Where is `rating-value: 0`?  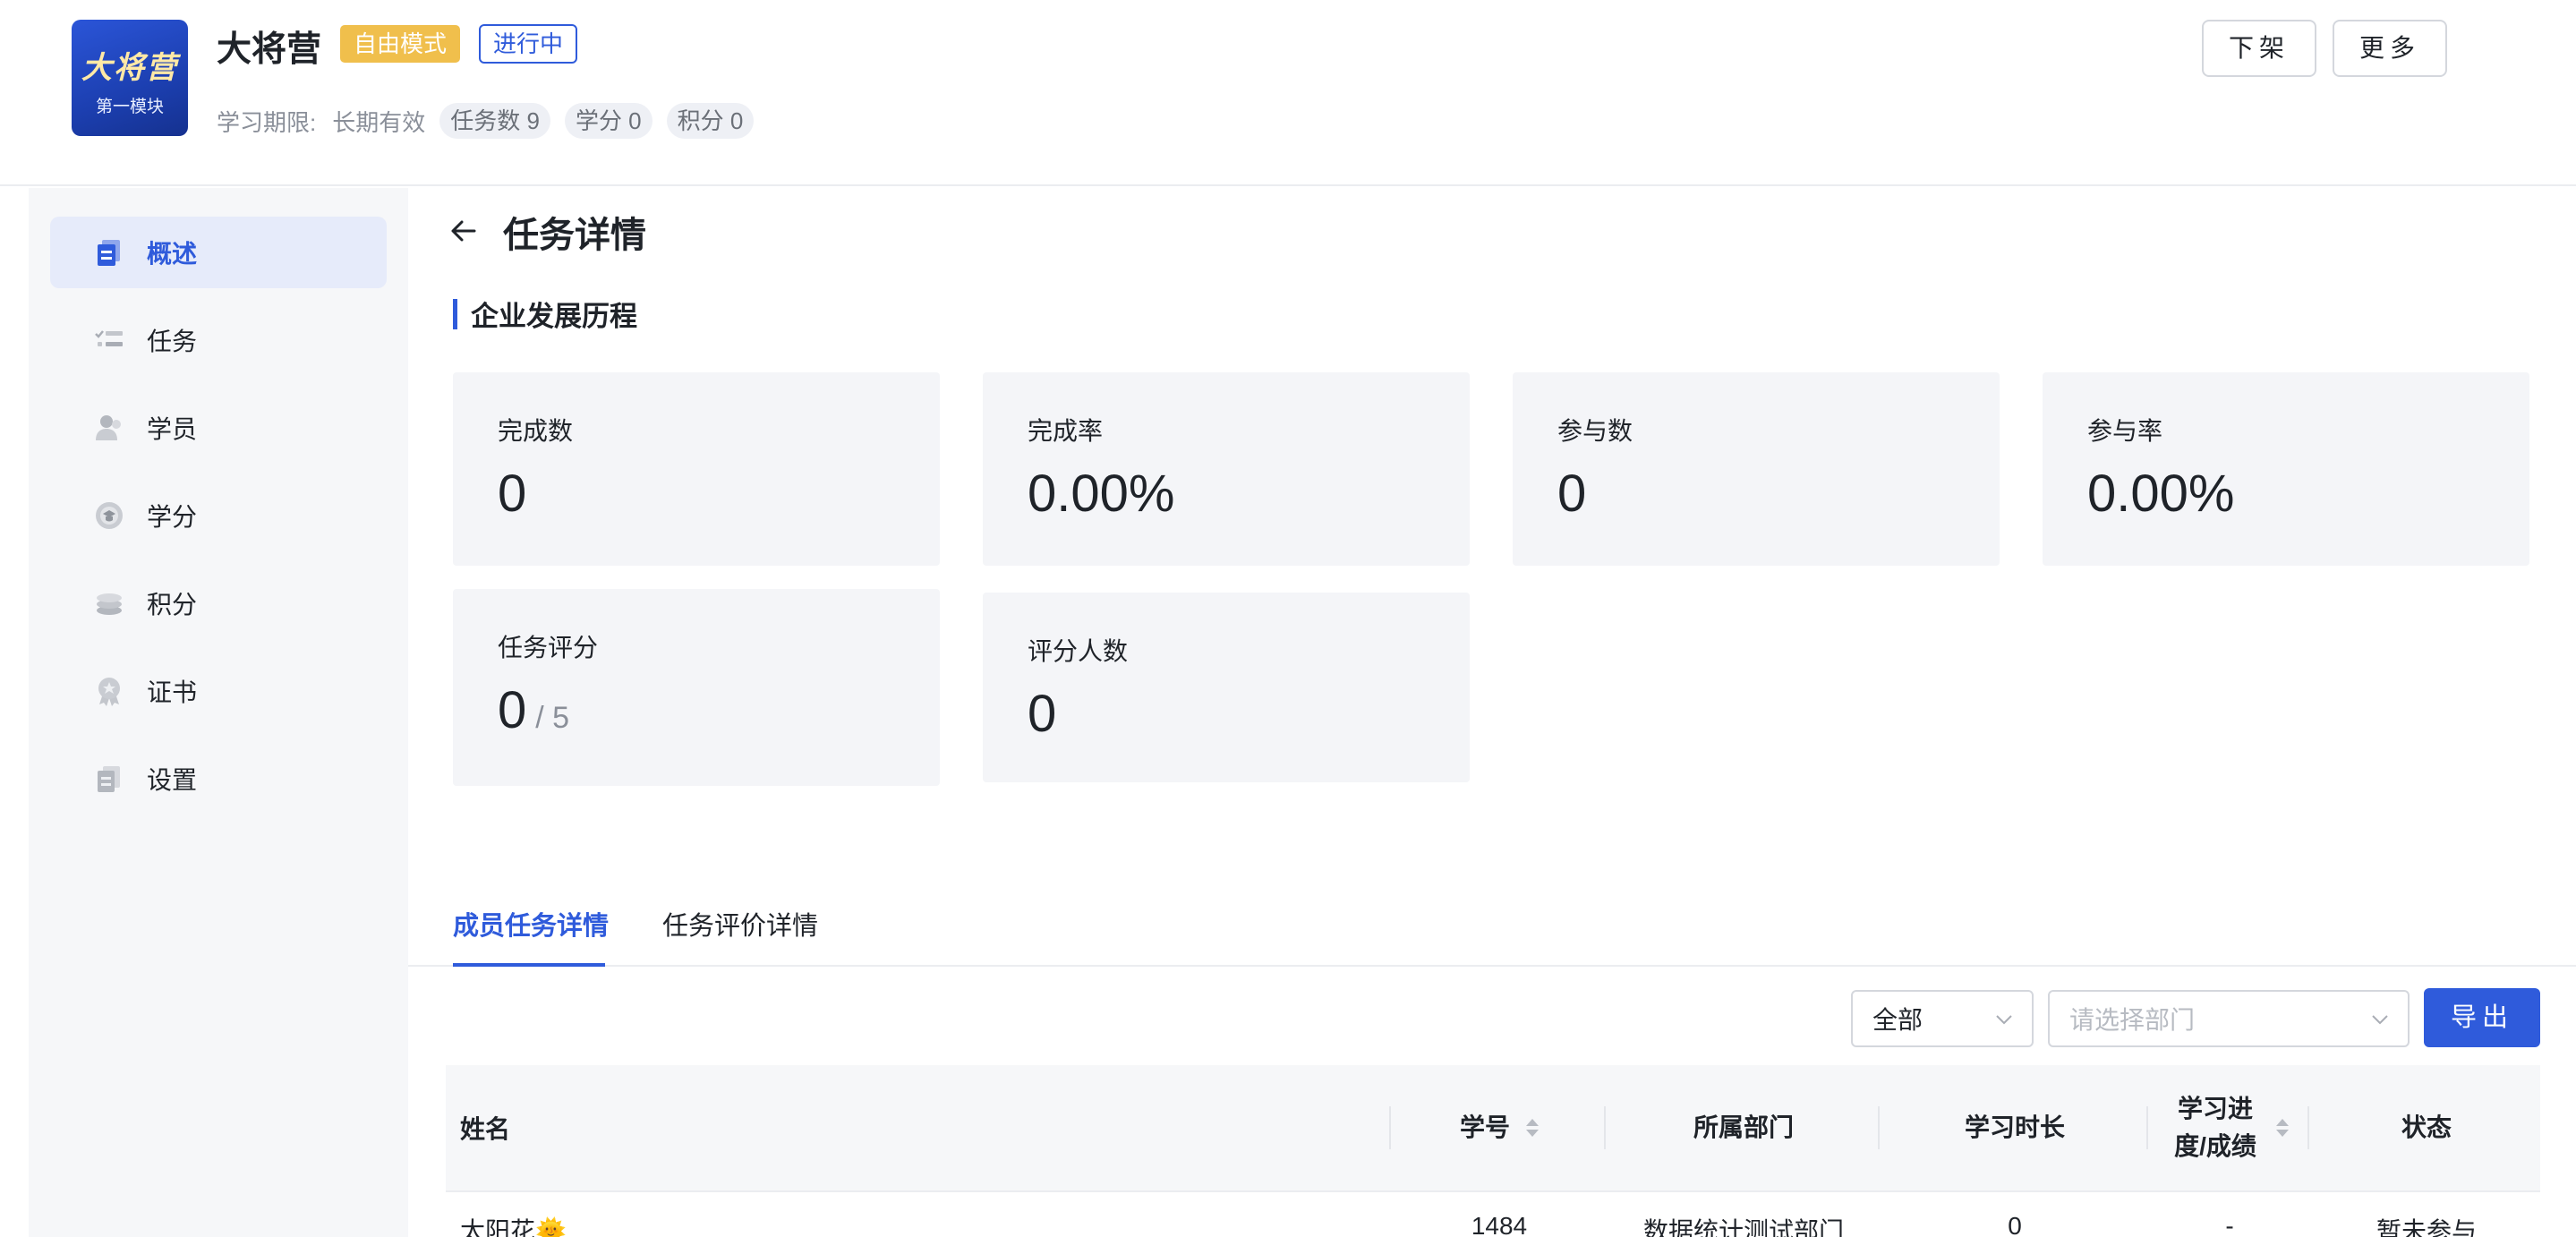 rating-value: 0 is located at coordinates (512, 710).